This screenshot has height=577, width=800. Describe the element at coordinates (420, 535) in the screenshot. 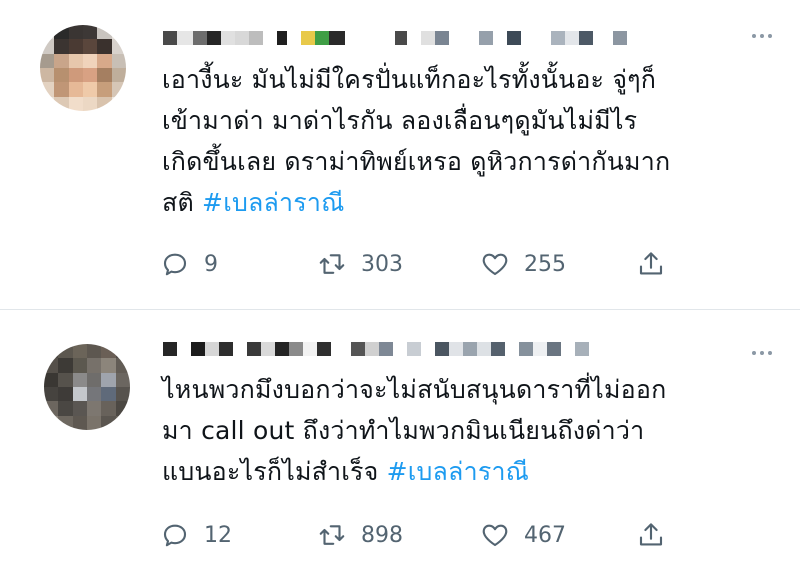

I see `tweet-actions: 12 898 467` at that location.